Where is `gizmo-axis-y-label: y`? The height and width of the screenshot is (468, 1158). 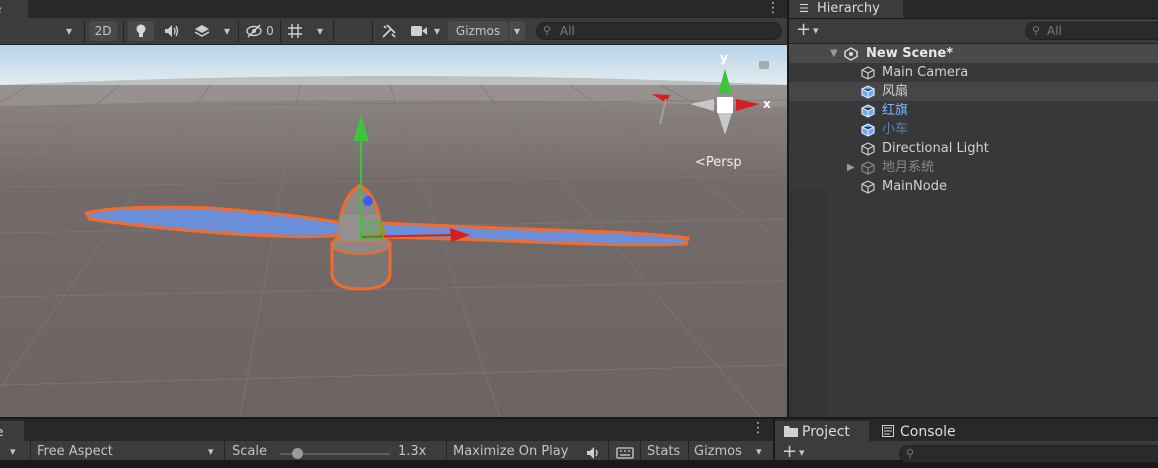
gizmo-axis-y-label: y is located at coordinates (724, 58).